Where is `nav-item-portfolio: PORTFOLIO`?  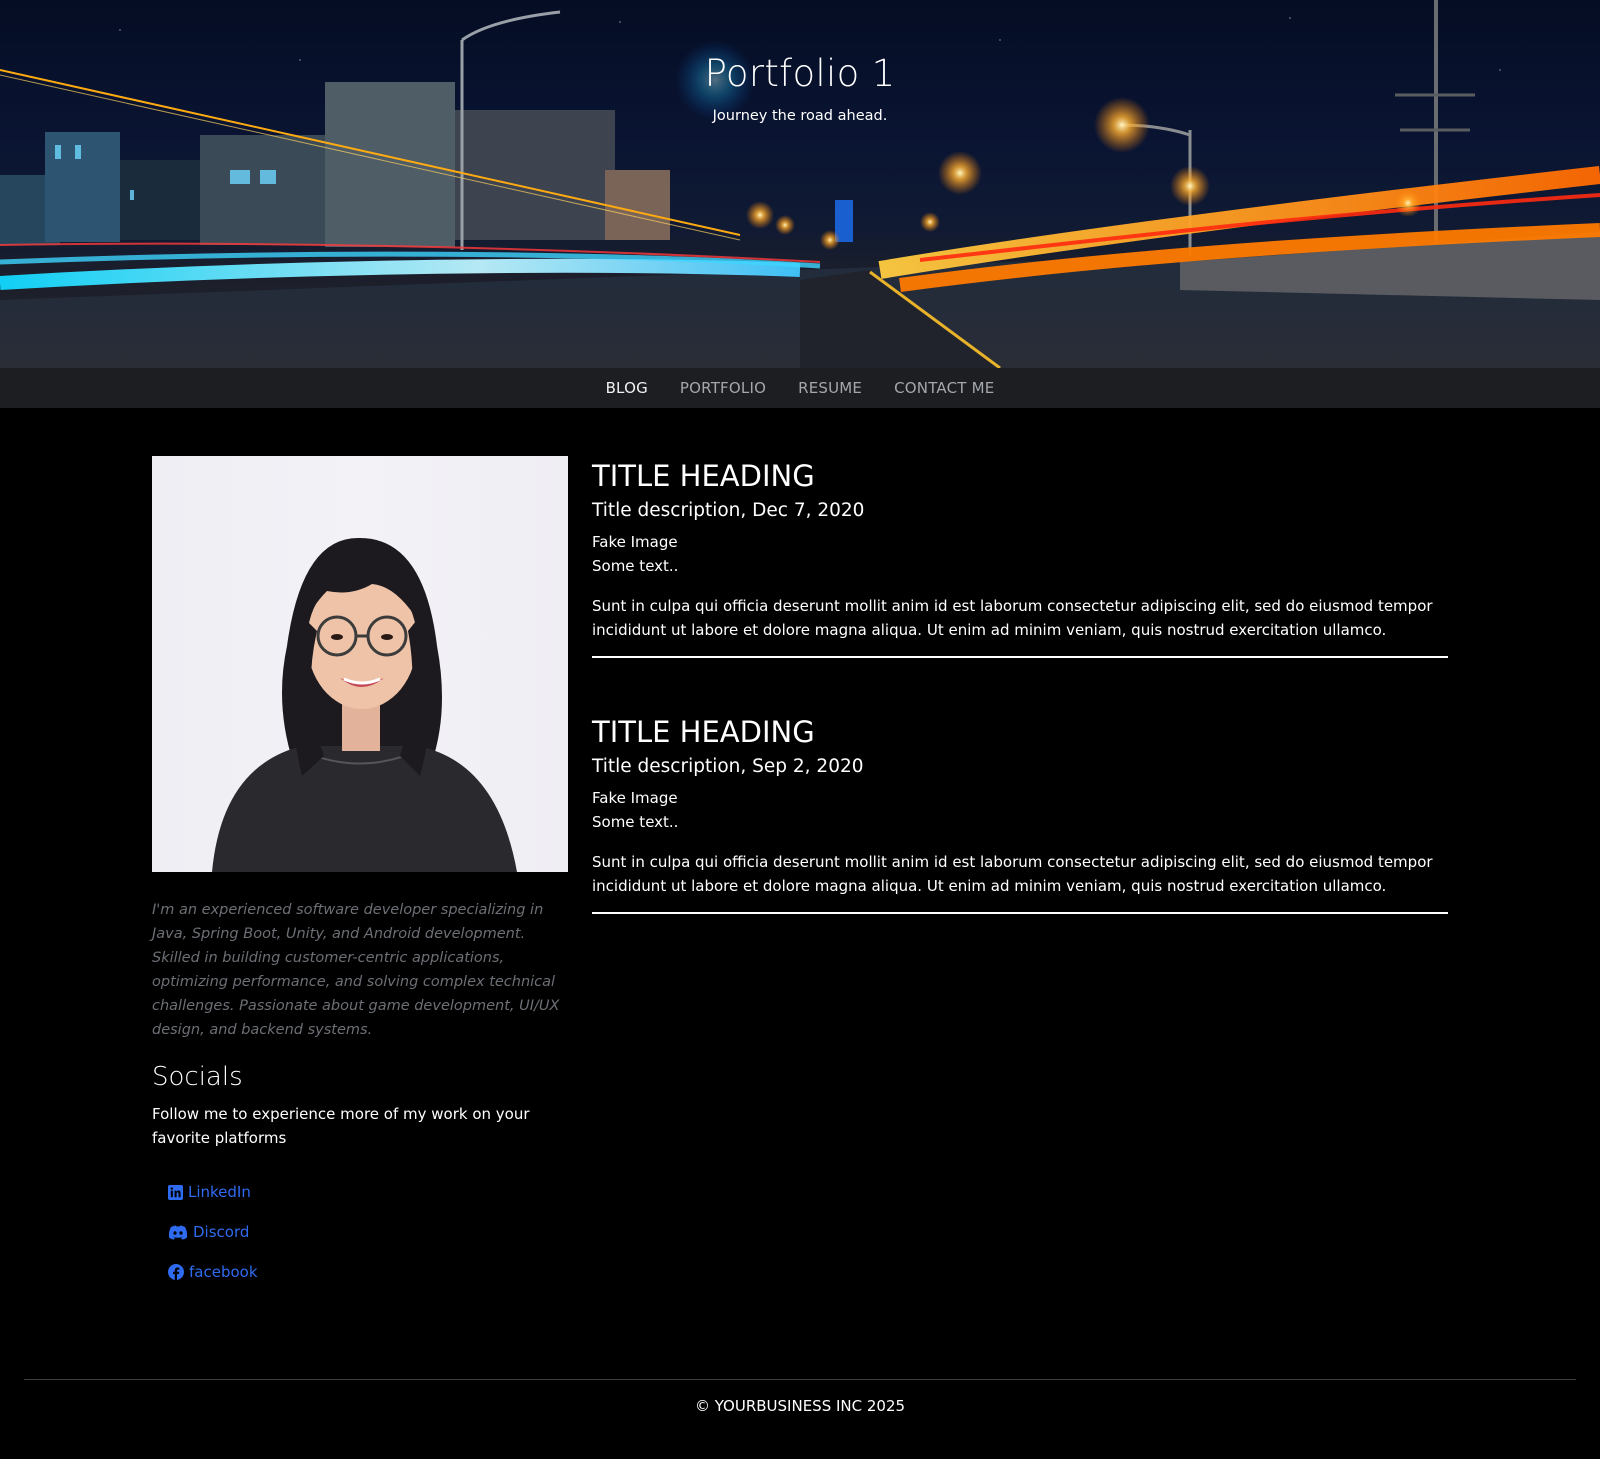
nav-item-portfolio: PORTFOLIO is located at coordinates (723, 388).